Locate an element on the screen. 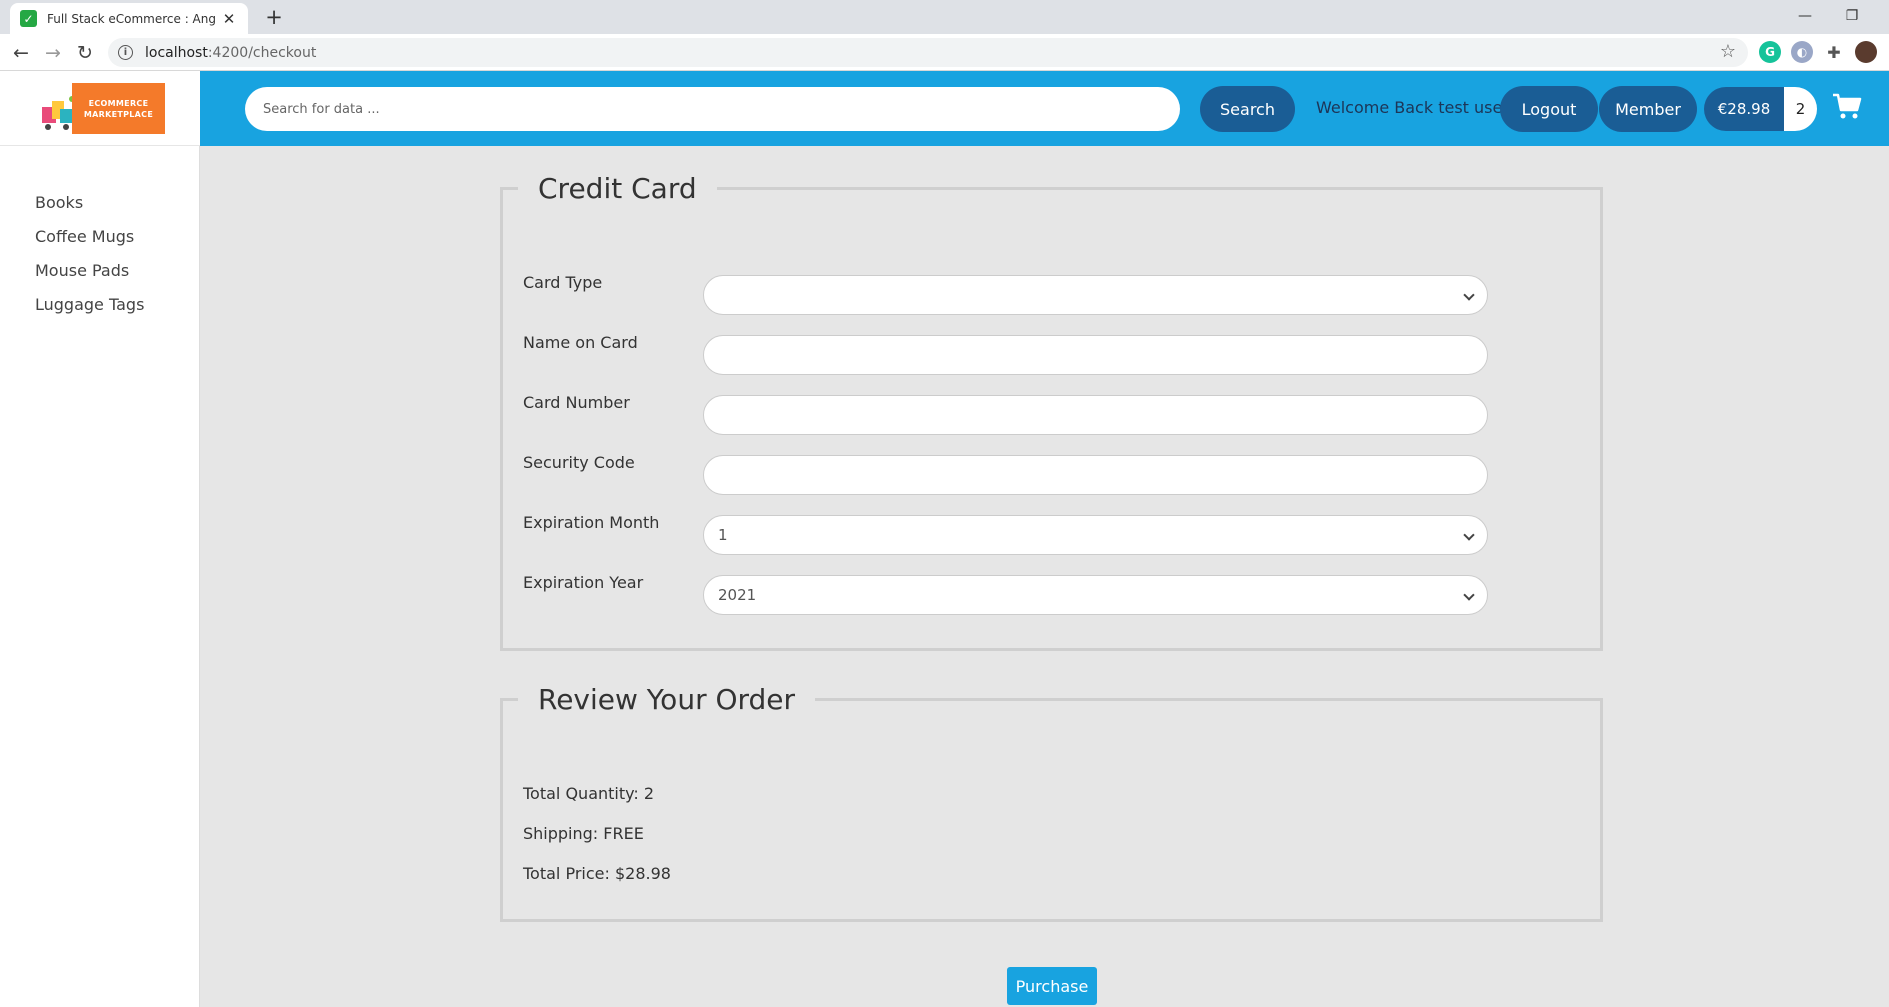  cart-count-badge: 2 is located at coordinates (1800, 109).